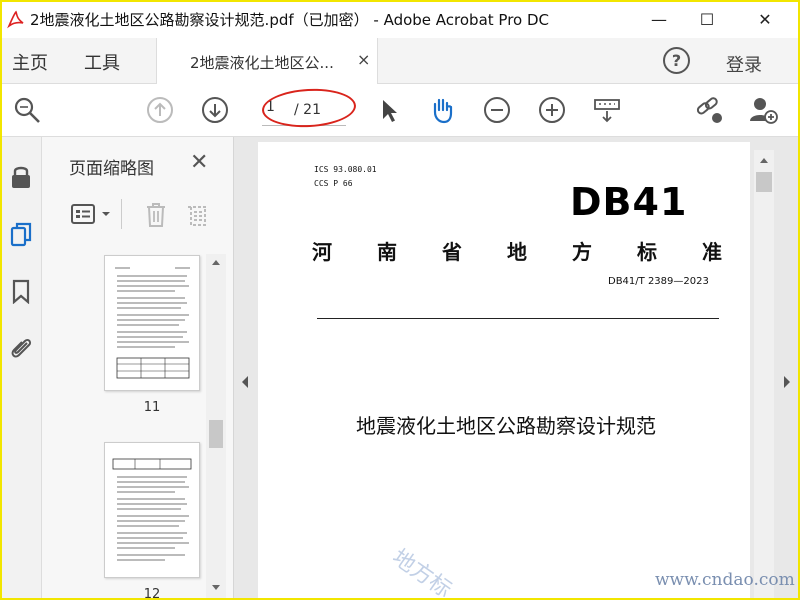 Image resolution: width=800 pixels, height=600 pixels. Describe the element at coordinates (707, 19) in the screenshot. I see `maximize-button: ☐` at that location.